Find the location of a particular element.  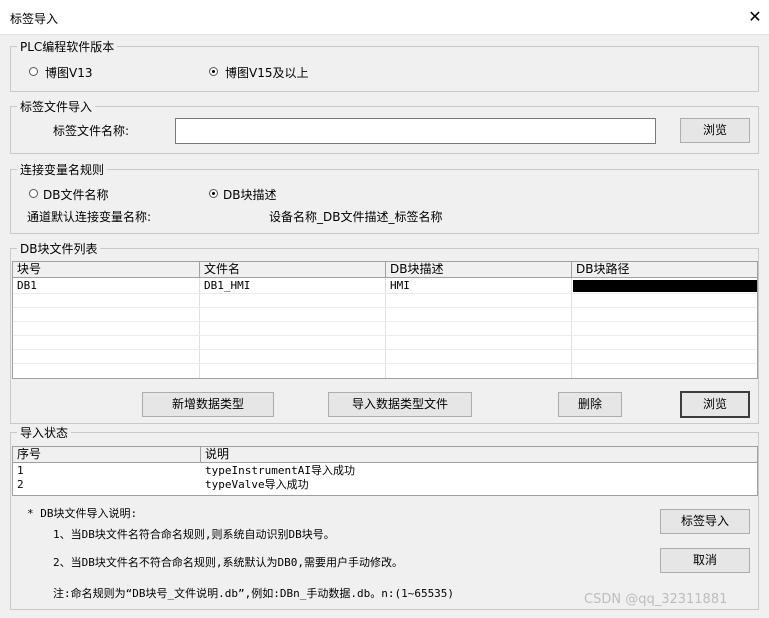

status-row-text: typeInstrumentAI导入成功 is located at coordinates (278, 471).